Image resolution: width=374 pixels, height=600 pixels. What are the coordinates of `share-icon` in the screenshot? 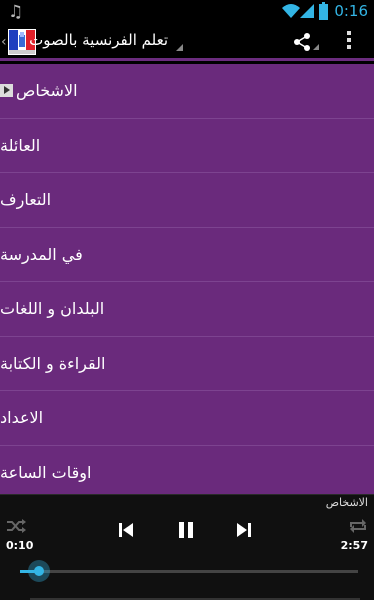 It's located at (302, 42).